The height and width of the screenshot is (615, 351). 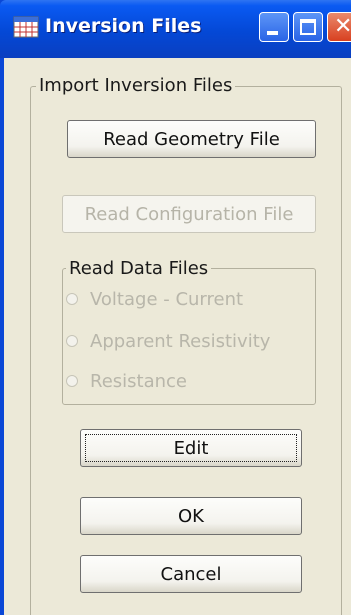 I want to click on close-icon: ✕, so click(x=342, y=26).